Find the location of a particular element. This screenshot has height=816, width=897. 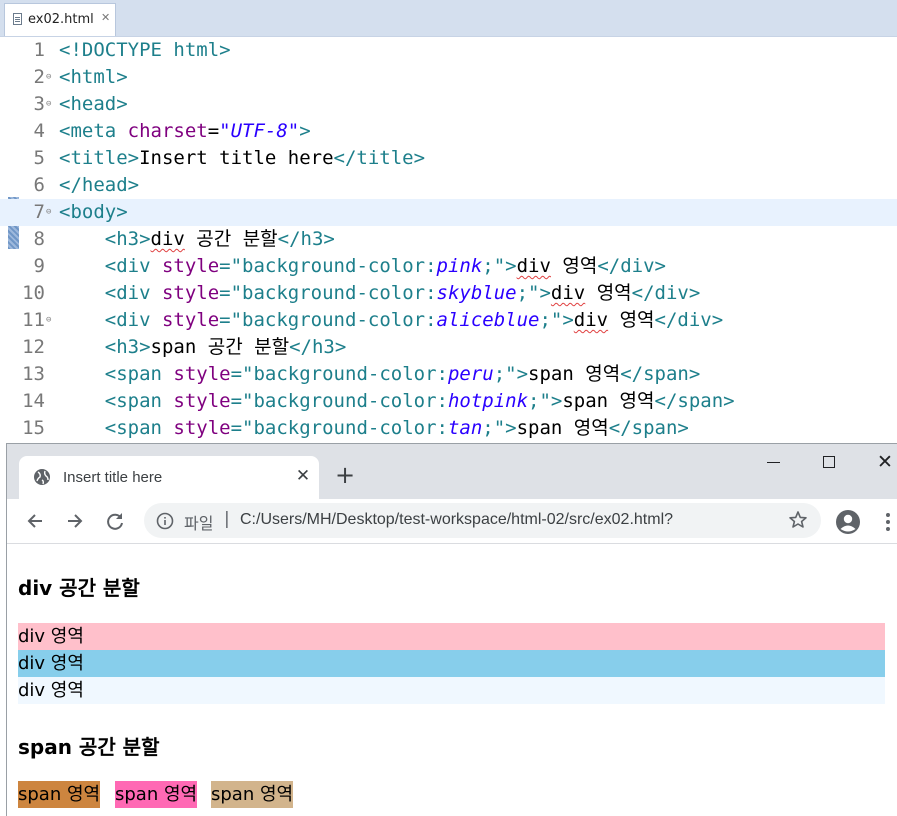

code-token: peru is located at coordinates (470, 374).